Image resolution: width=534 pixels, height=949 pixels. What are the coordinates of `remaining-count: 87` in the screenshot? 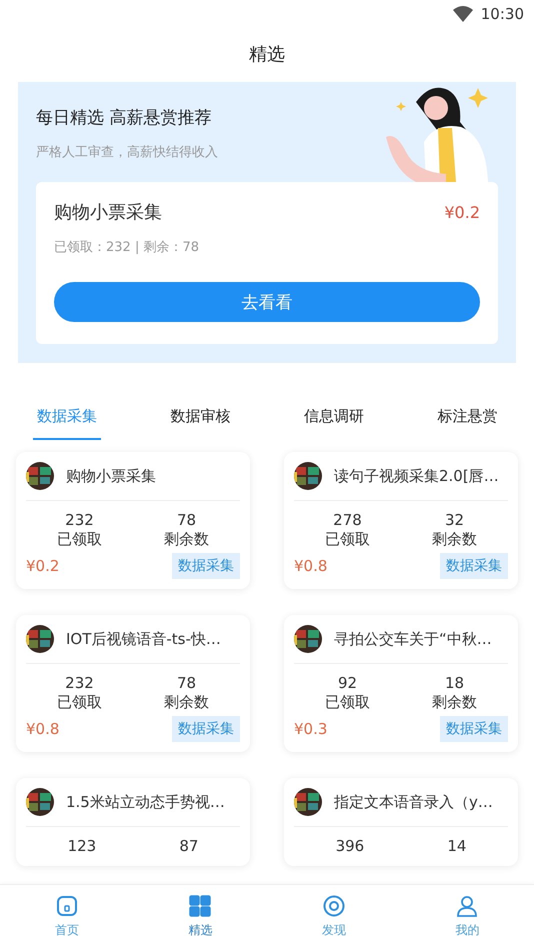 It's located at (188, 846).